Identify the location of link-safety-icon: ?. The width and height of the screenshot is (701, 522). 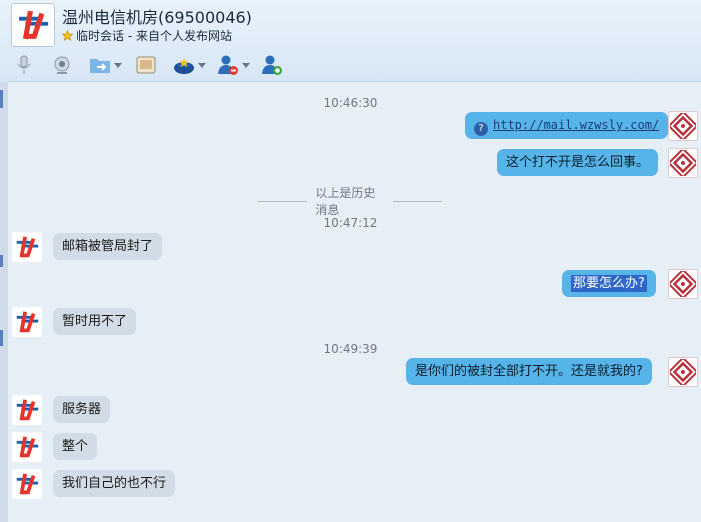
(481, 129).